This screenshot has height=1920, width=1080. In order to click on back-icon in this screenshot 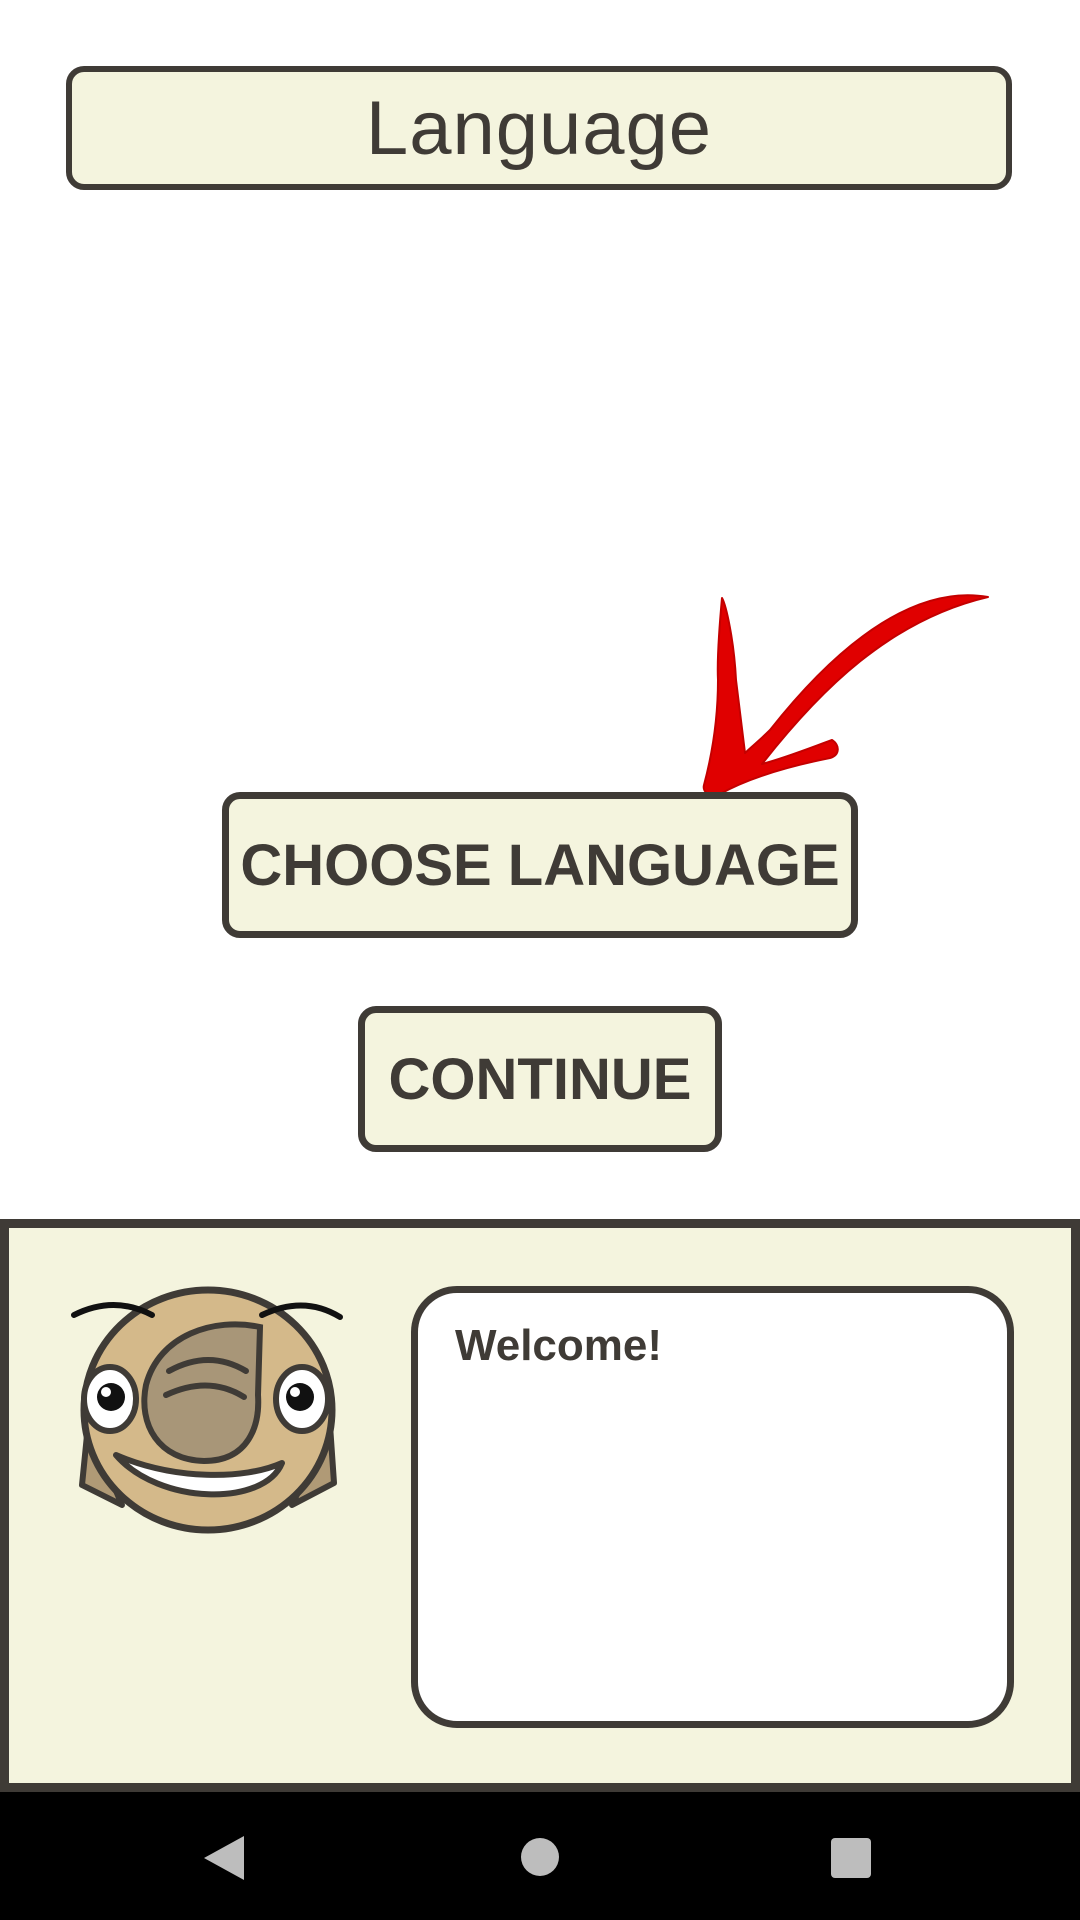, I will do `click(224, 1858)`.